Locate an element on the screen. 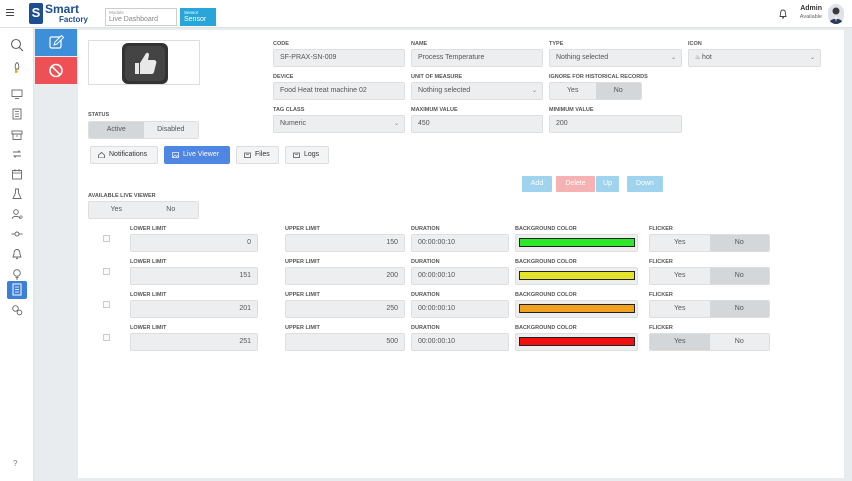  tag-class-label: TAG CLASS is located at coordinates (289, 110).